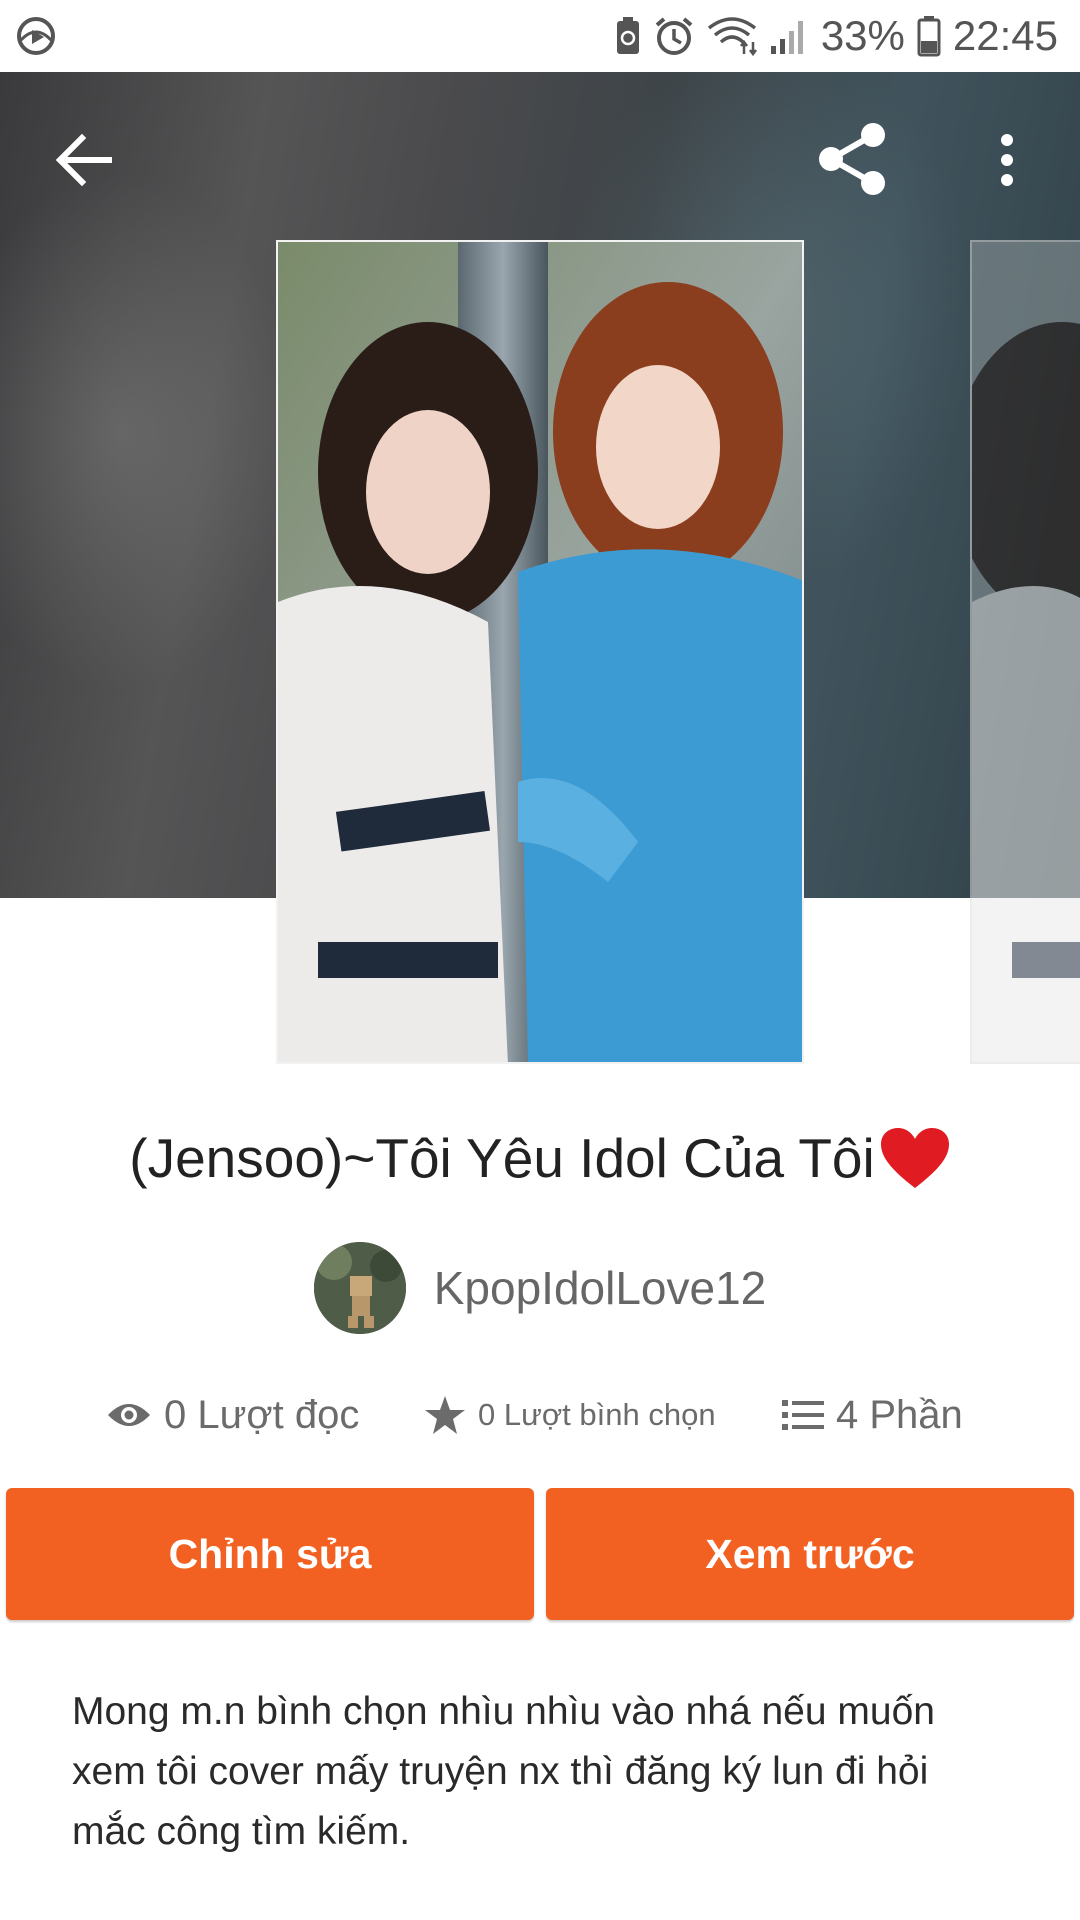 The image size is (1080, 1920). I want to click on media-app-icon, so click(36, 36).